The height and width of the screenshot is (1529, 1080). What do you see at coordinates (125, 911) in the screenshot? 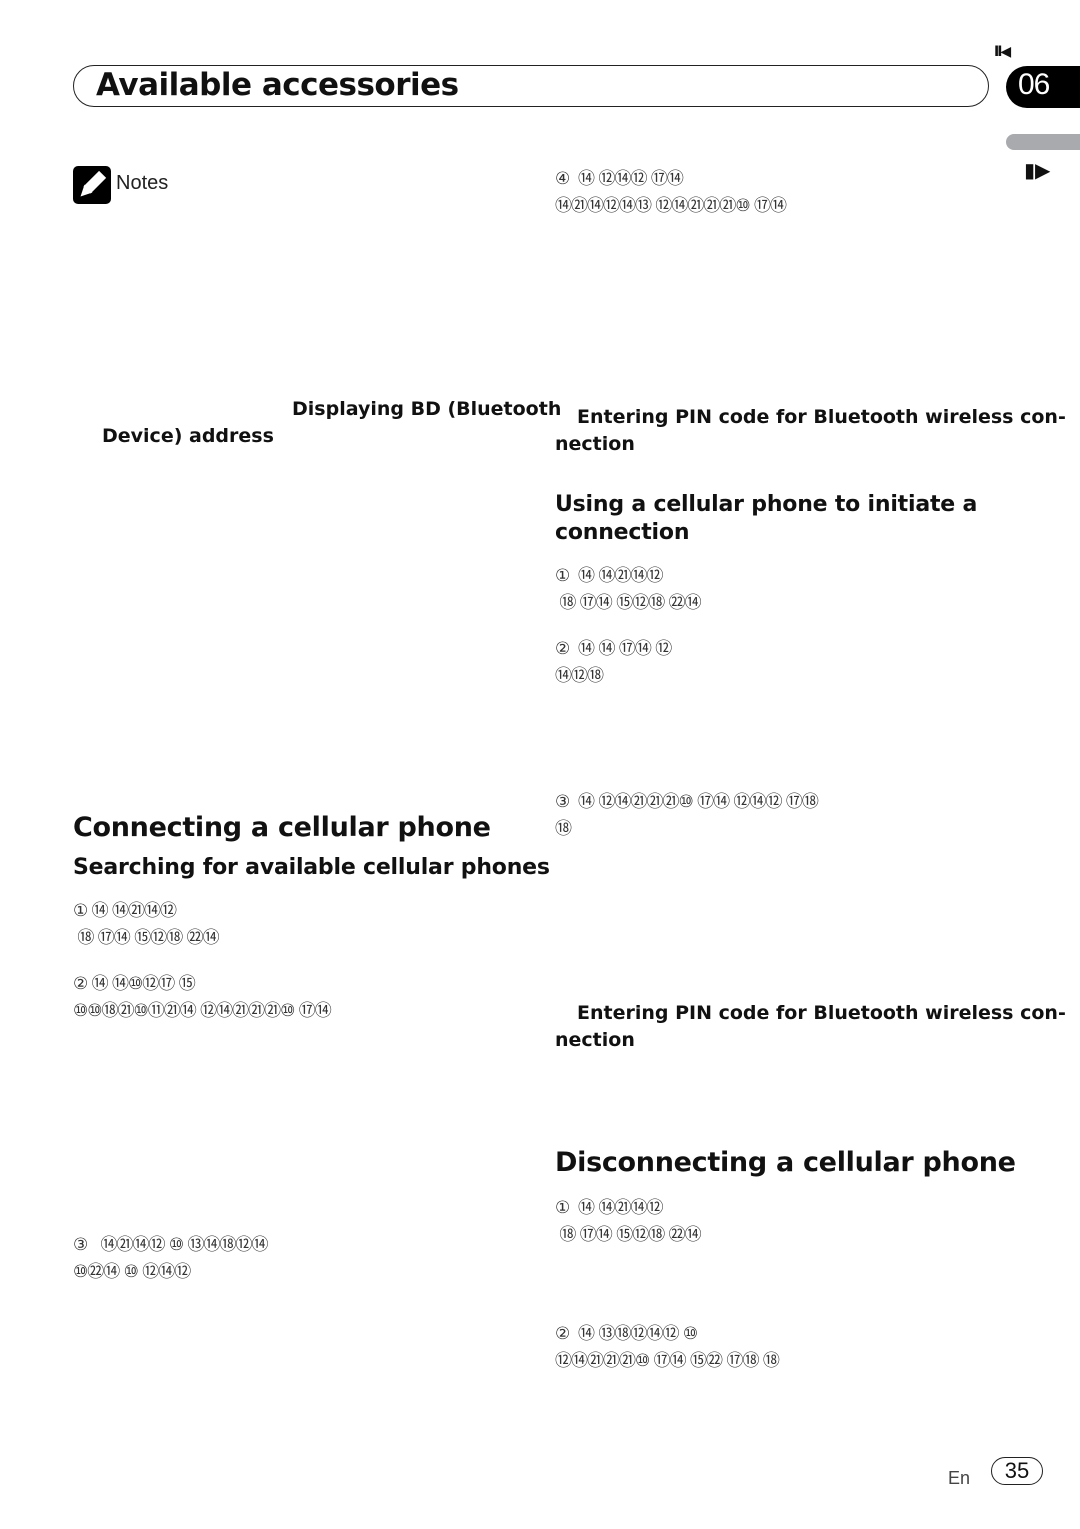
I see `search-step-1-line1: ① ⑭ ⑭㉑⑭⑫` at bounding box center [125, 911].